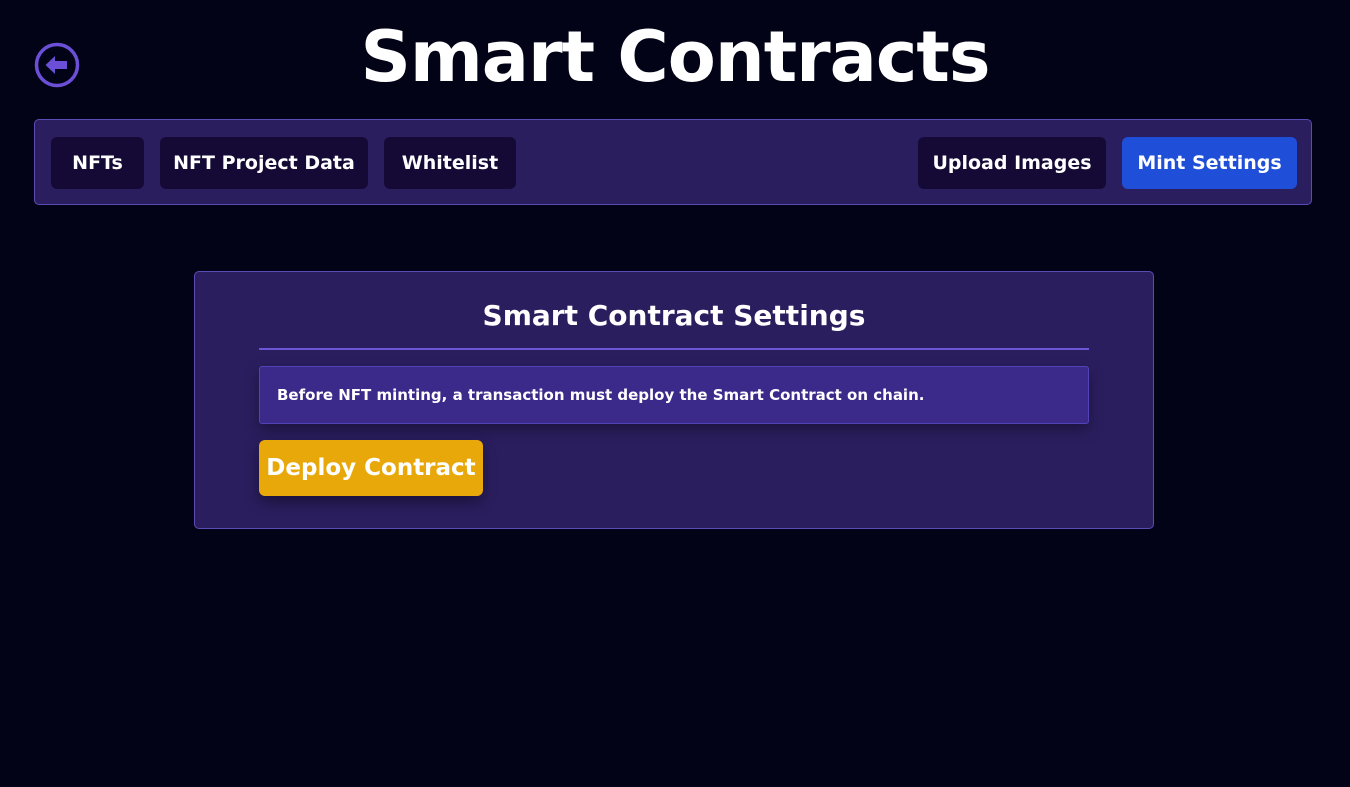 The width and height of the screenshot is (1350, 787). I want to click on deploy-contract-button: Deploy Contract, so click(371, 468).